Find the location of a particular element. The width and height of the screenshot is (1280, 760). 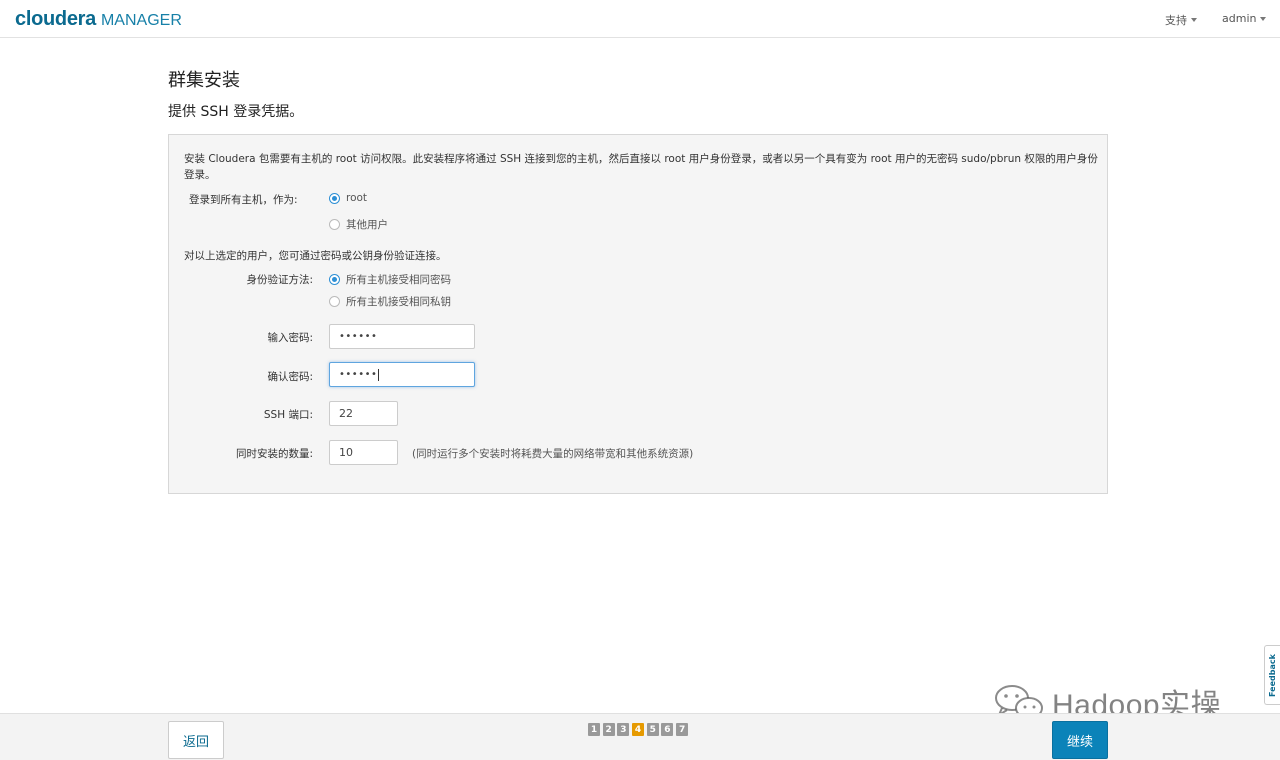

top-navbar: cloudera MANAGER 支持 admin is located at coordinates (640, 19).